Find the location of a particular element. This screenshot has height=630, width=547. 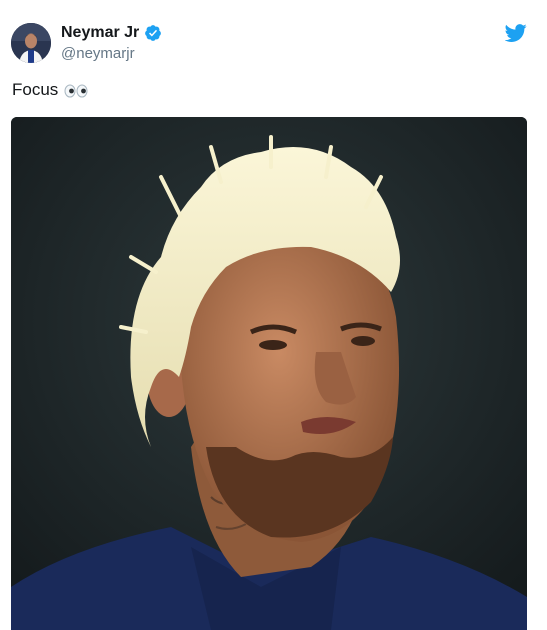

display-name: Neymar Jr is located at coordinates (100, 33).